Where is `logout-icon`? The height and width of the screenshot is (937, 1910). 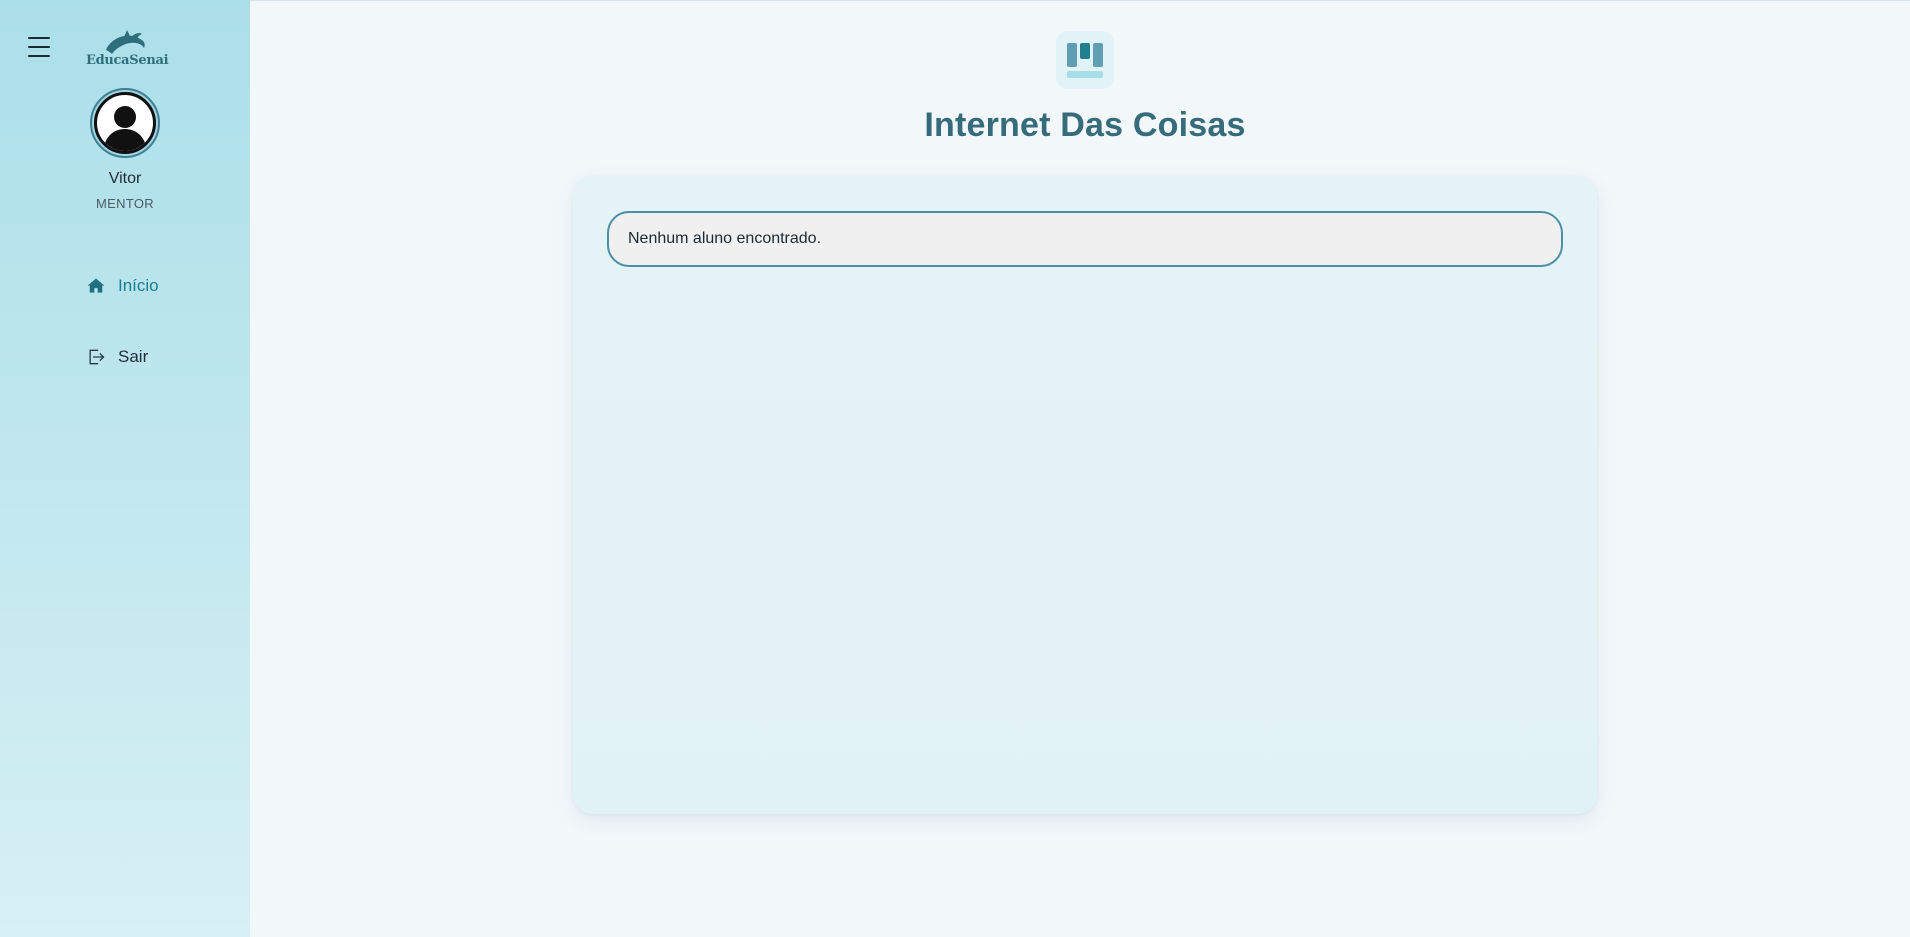
logout-icon is located at coordinates (97, 357).